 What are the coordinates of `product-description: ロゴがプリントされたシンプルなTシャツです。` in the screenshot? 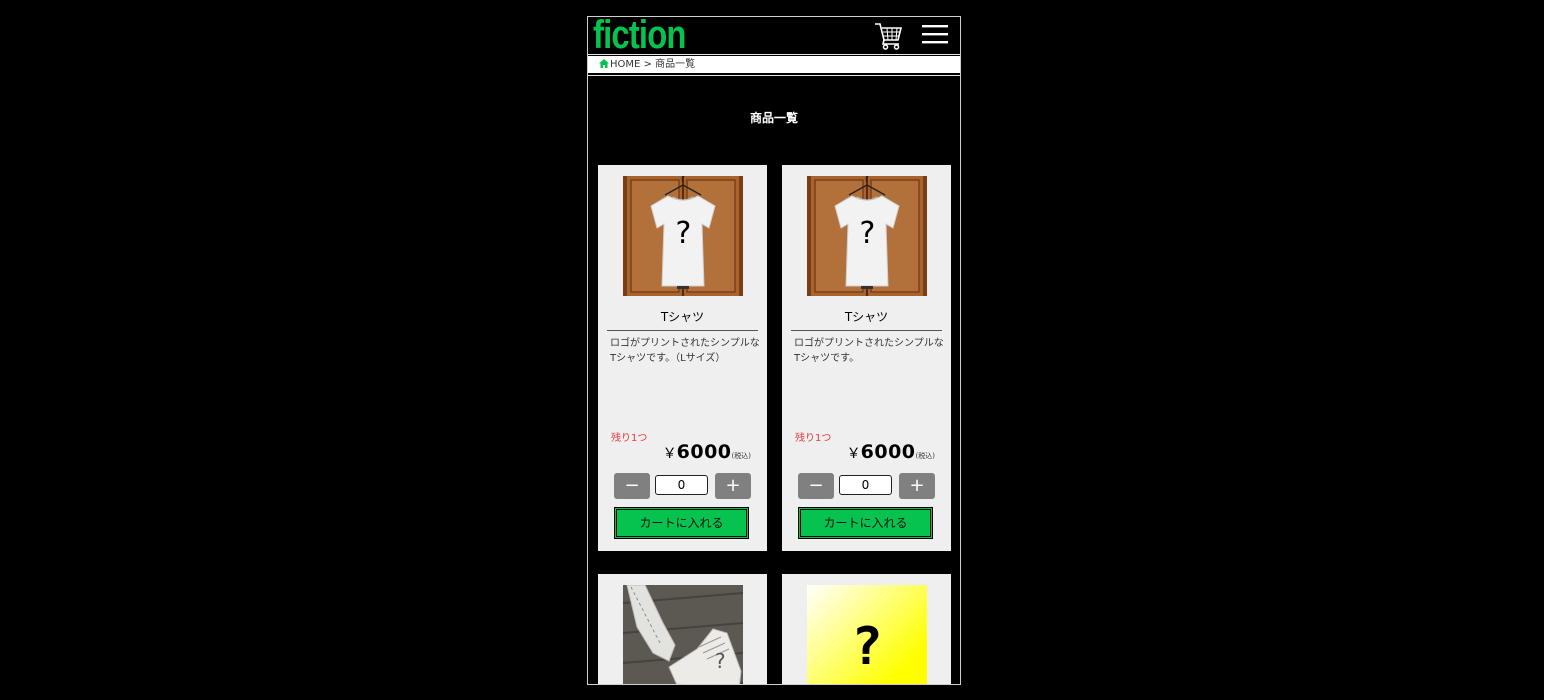 It's located at (869, 351).